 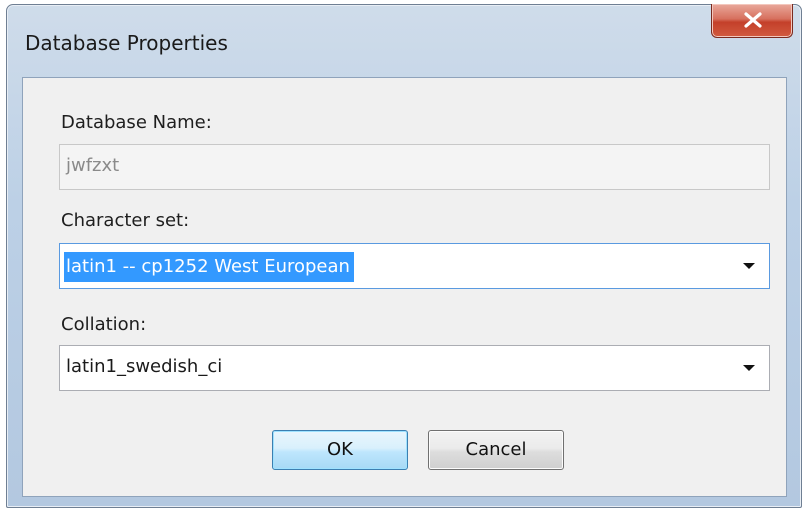 I want to click on close-x-icon, so click(x=753, y=20).